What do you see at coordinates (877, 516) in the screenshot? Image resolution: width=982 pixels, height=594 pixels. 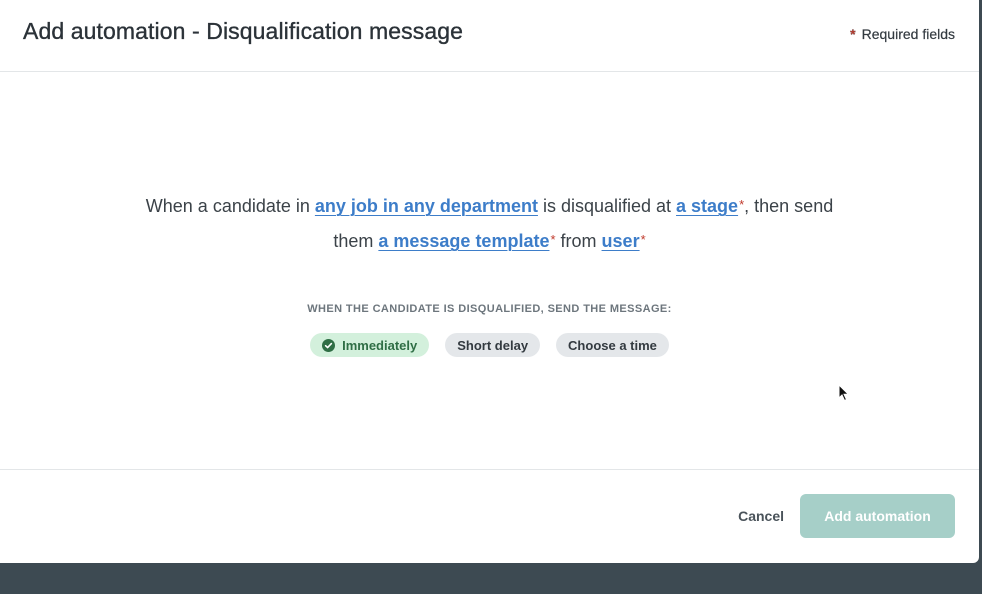 I see `add-automation-button: Add automation` at bounding box center [877, 516].